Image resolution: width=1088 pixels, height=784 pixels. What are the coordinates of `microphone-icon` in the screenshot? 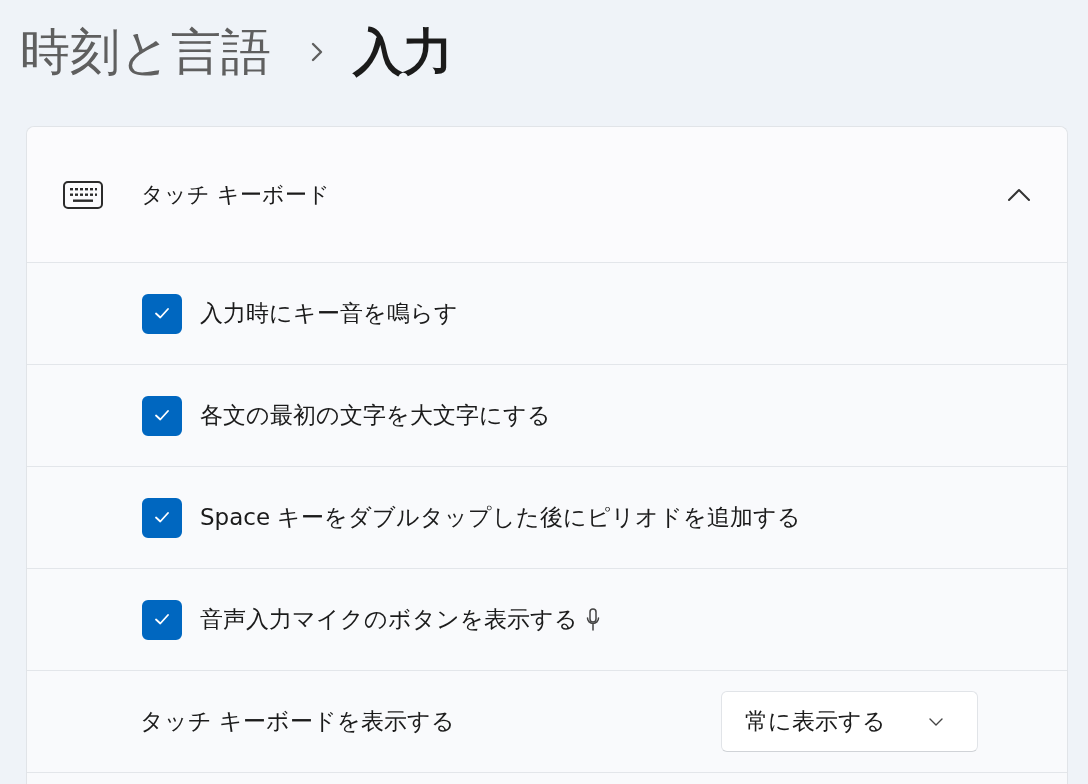 It's located at (593, 619).